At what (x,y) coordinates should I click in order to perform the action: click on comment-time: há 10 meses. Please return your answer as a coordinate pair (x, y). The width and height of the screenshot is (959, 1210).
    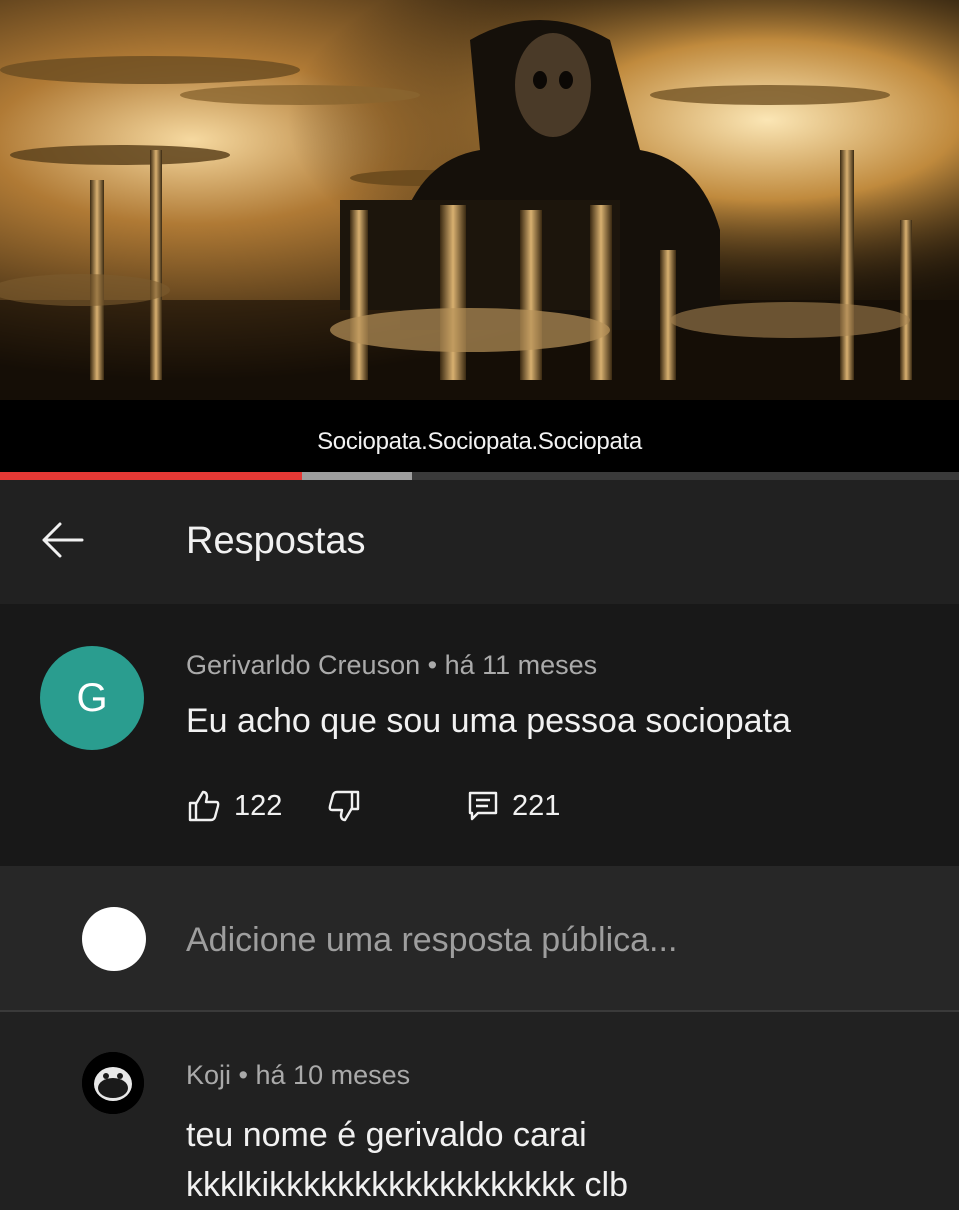
    Looking at the image, I should click on (333, 1075).